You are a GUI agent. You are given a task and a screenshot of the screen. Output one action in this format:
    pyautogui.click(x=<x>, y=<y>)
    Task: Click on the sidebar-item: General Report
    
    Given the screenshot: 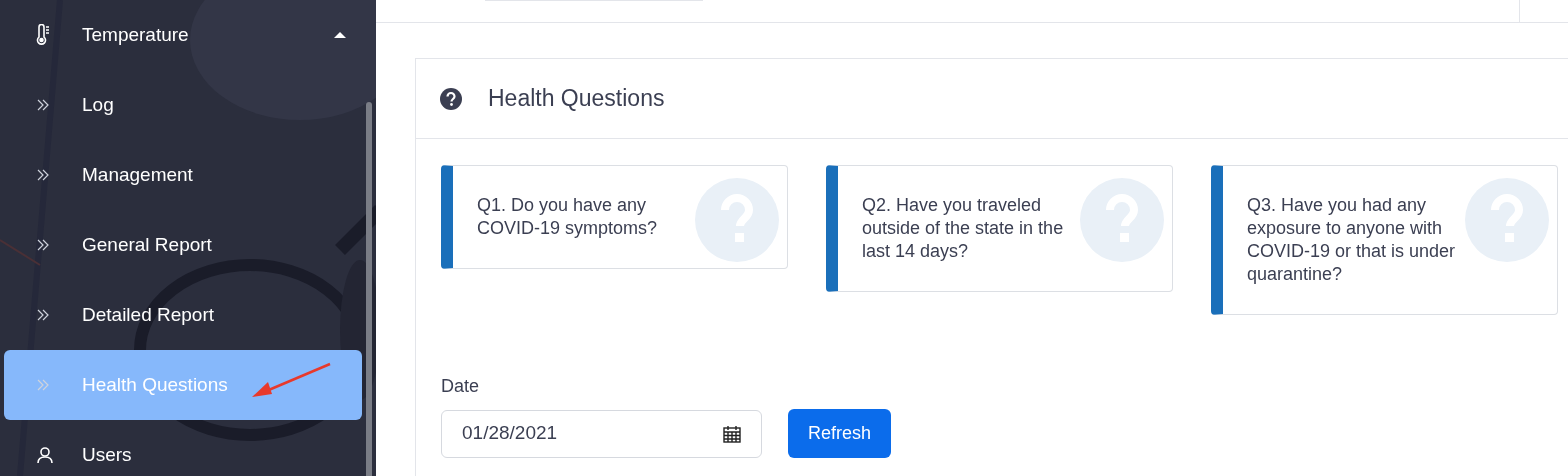 What is the action you would take?
    pyautogui.click(x=183, y=245)
    